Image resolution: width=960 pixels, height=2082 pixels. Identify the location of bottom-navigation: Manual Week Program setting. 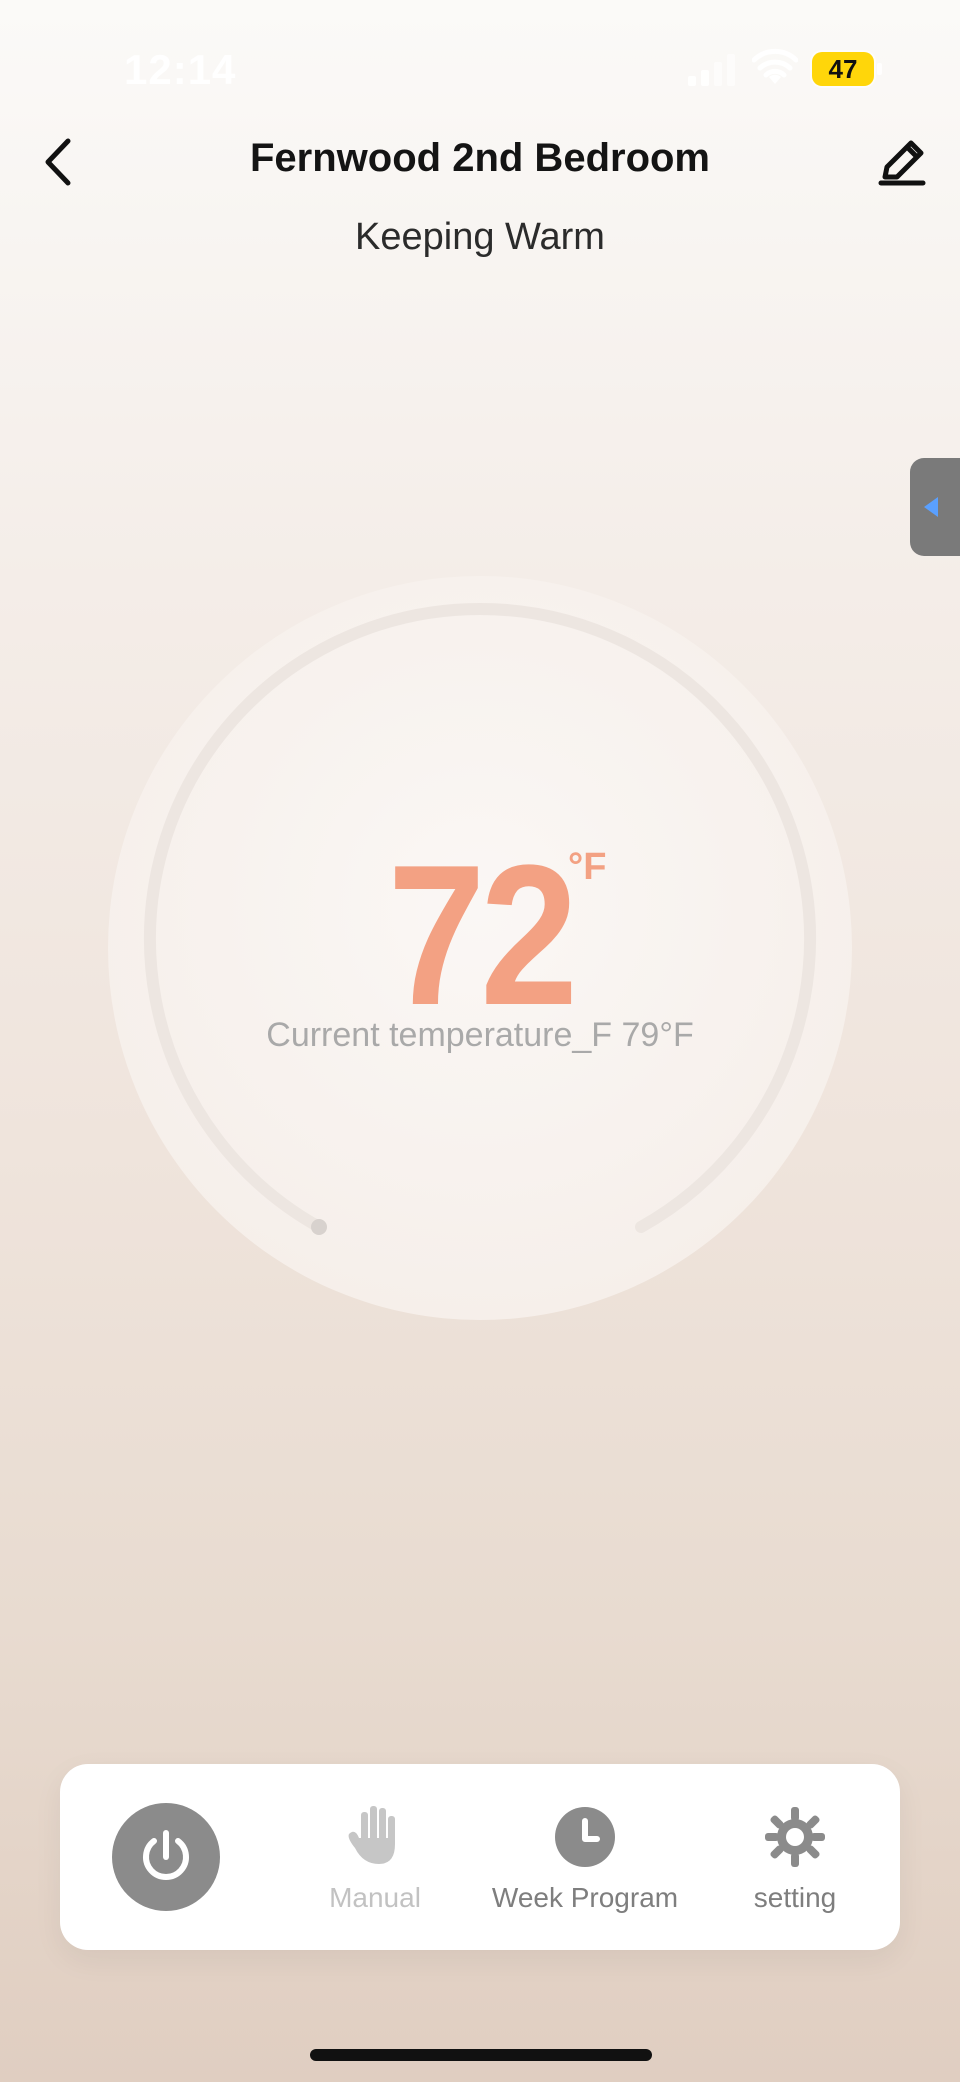
(480, 1857).